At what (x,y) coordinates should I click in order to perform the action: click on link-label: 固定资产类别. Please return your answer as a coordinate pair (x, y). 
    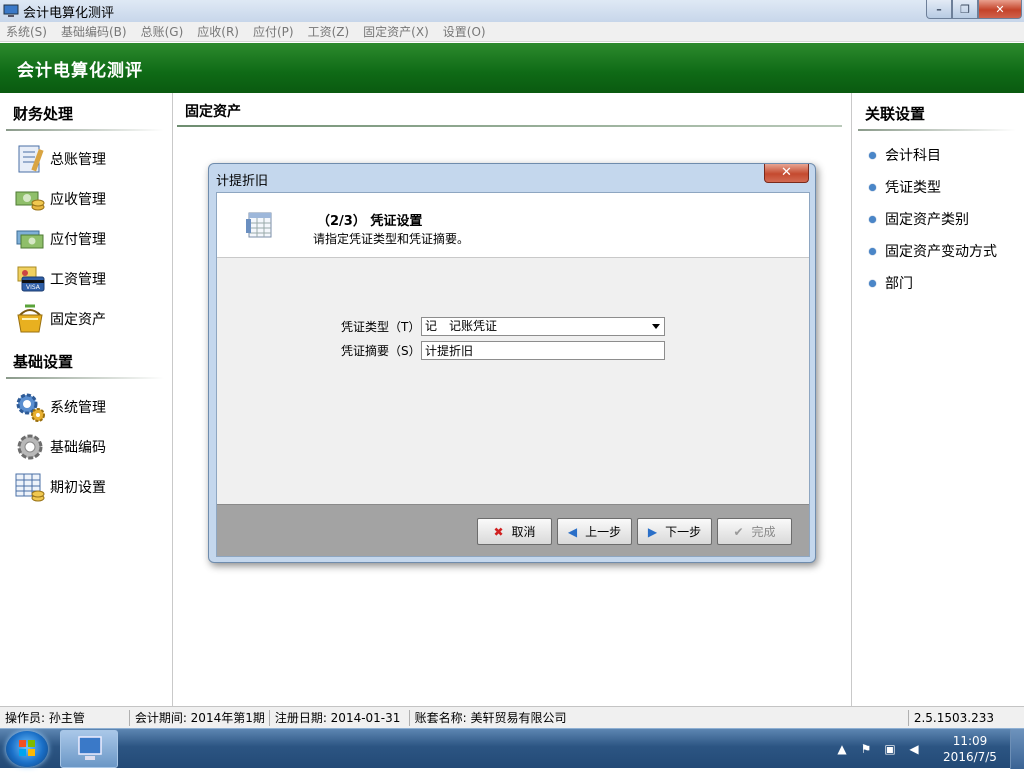
    Looking at the image, I should click on (927, 220).